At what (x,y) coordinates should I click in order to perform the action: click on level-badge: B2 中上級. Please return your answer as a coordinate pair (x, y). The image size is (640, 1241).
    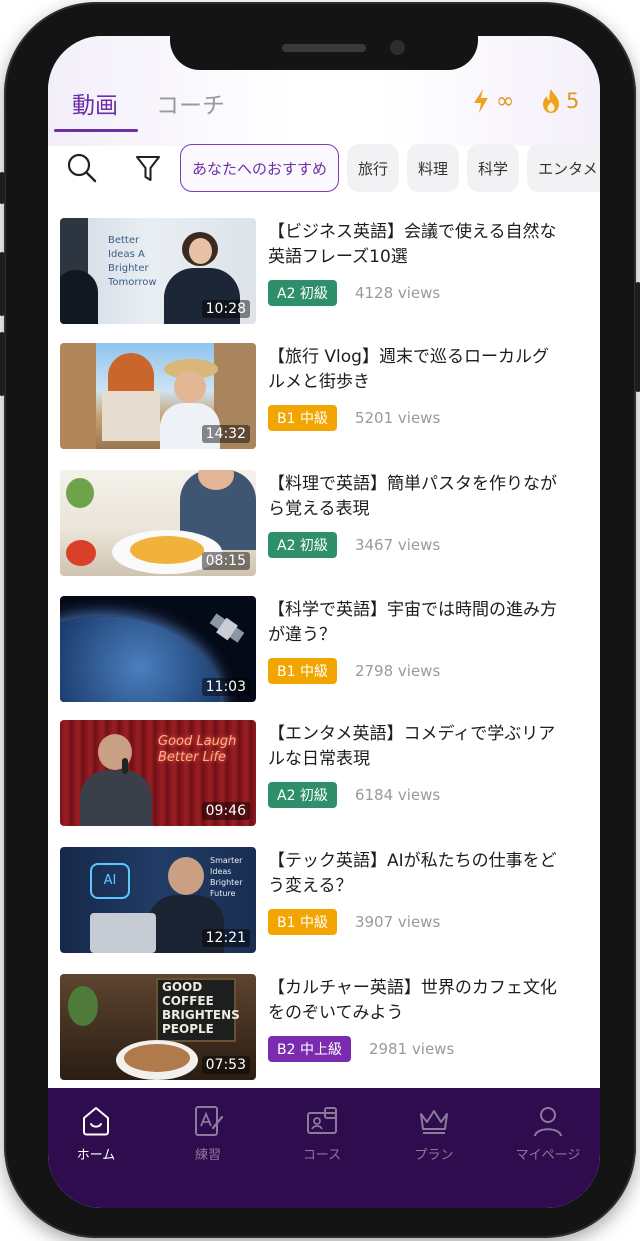
    Looking at the image, I should click on (309, 1049).